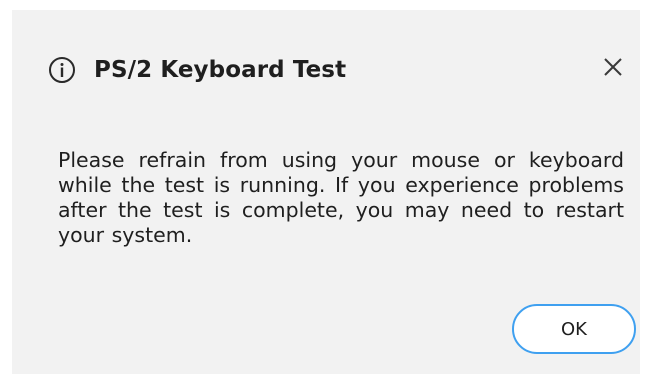  What do you see at coordinates (62, 70) in the screenshot?
I see `info-icon` at bounding box center [62, 70].